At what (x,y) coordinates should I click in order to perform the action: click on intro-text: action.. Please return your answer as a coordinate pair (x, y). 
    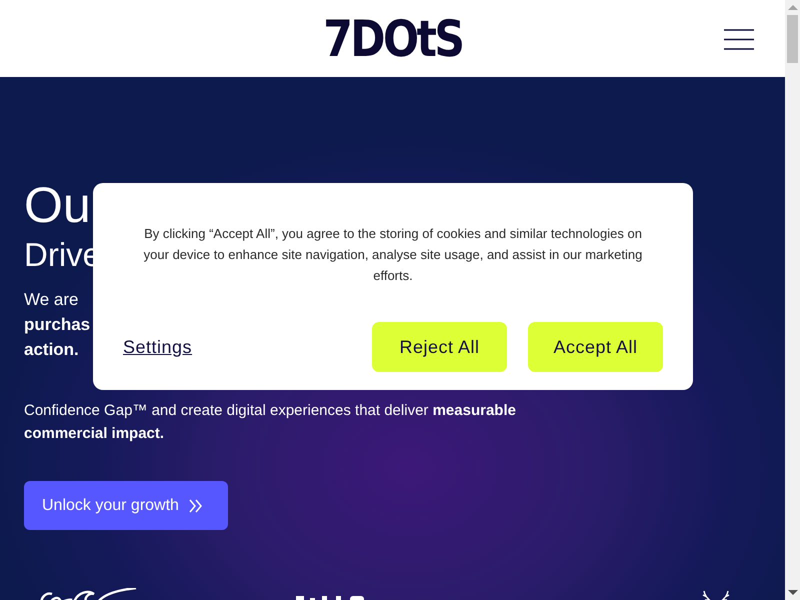
    Looking at the image, I should click on (51, 350).